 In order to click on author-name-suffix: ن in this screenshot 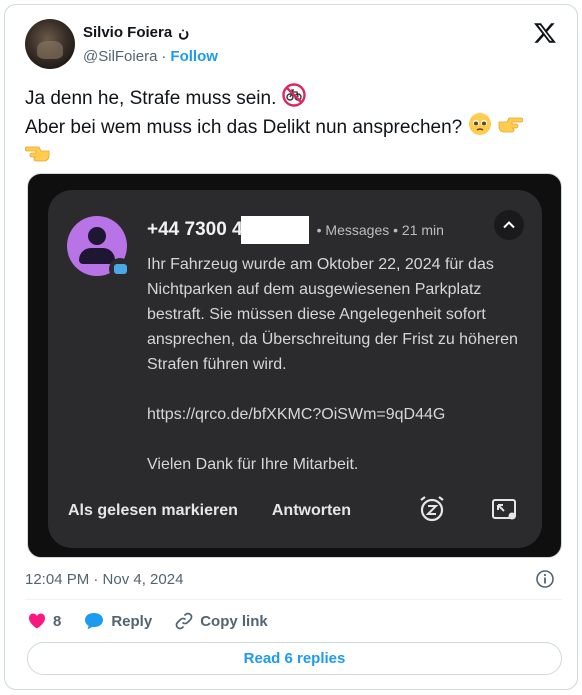, I will do `click(184, 32)`.